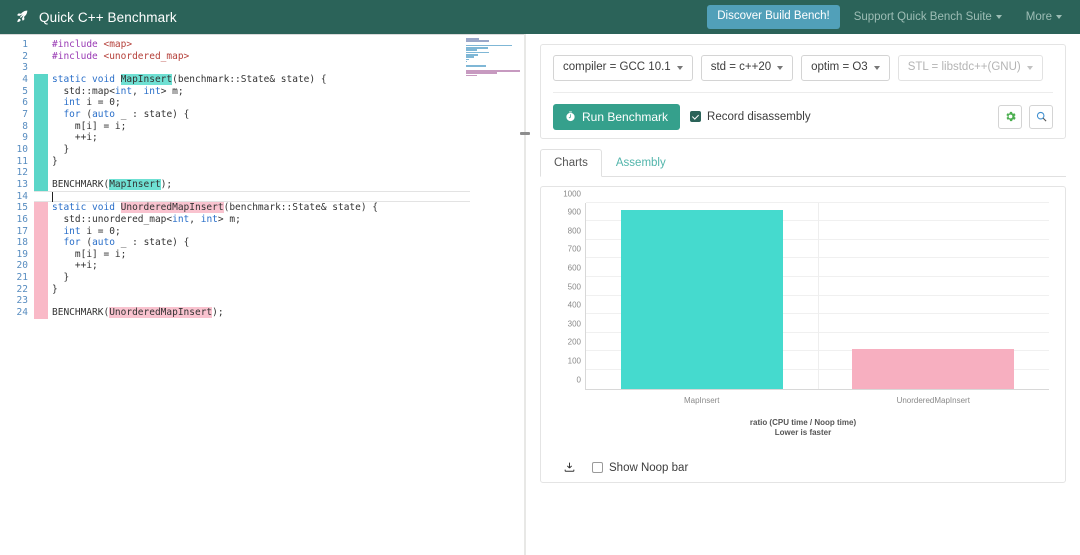 The width and height of the screenshot is (1080, 555). What do you see at coordinates (25, 138) in the screenshot?
I see `line-number: 9` at bounding box center [25, 138].